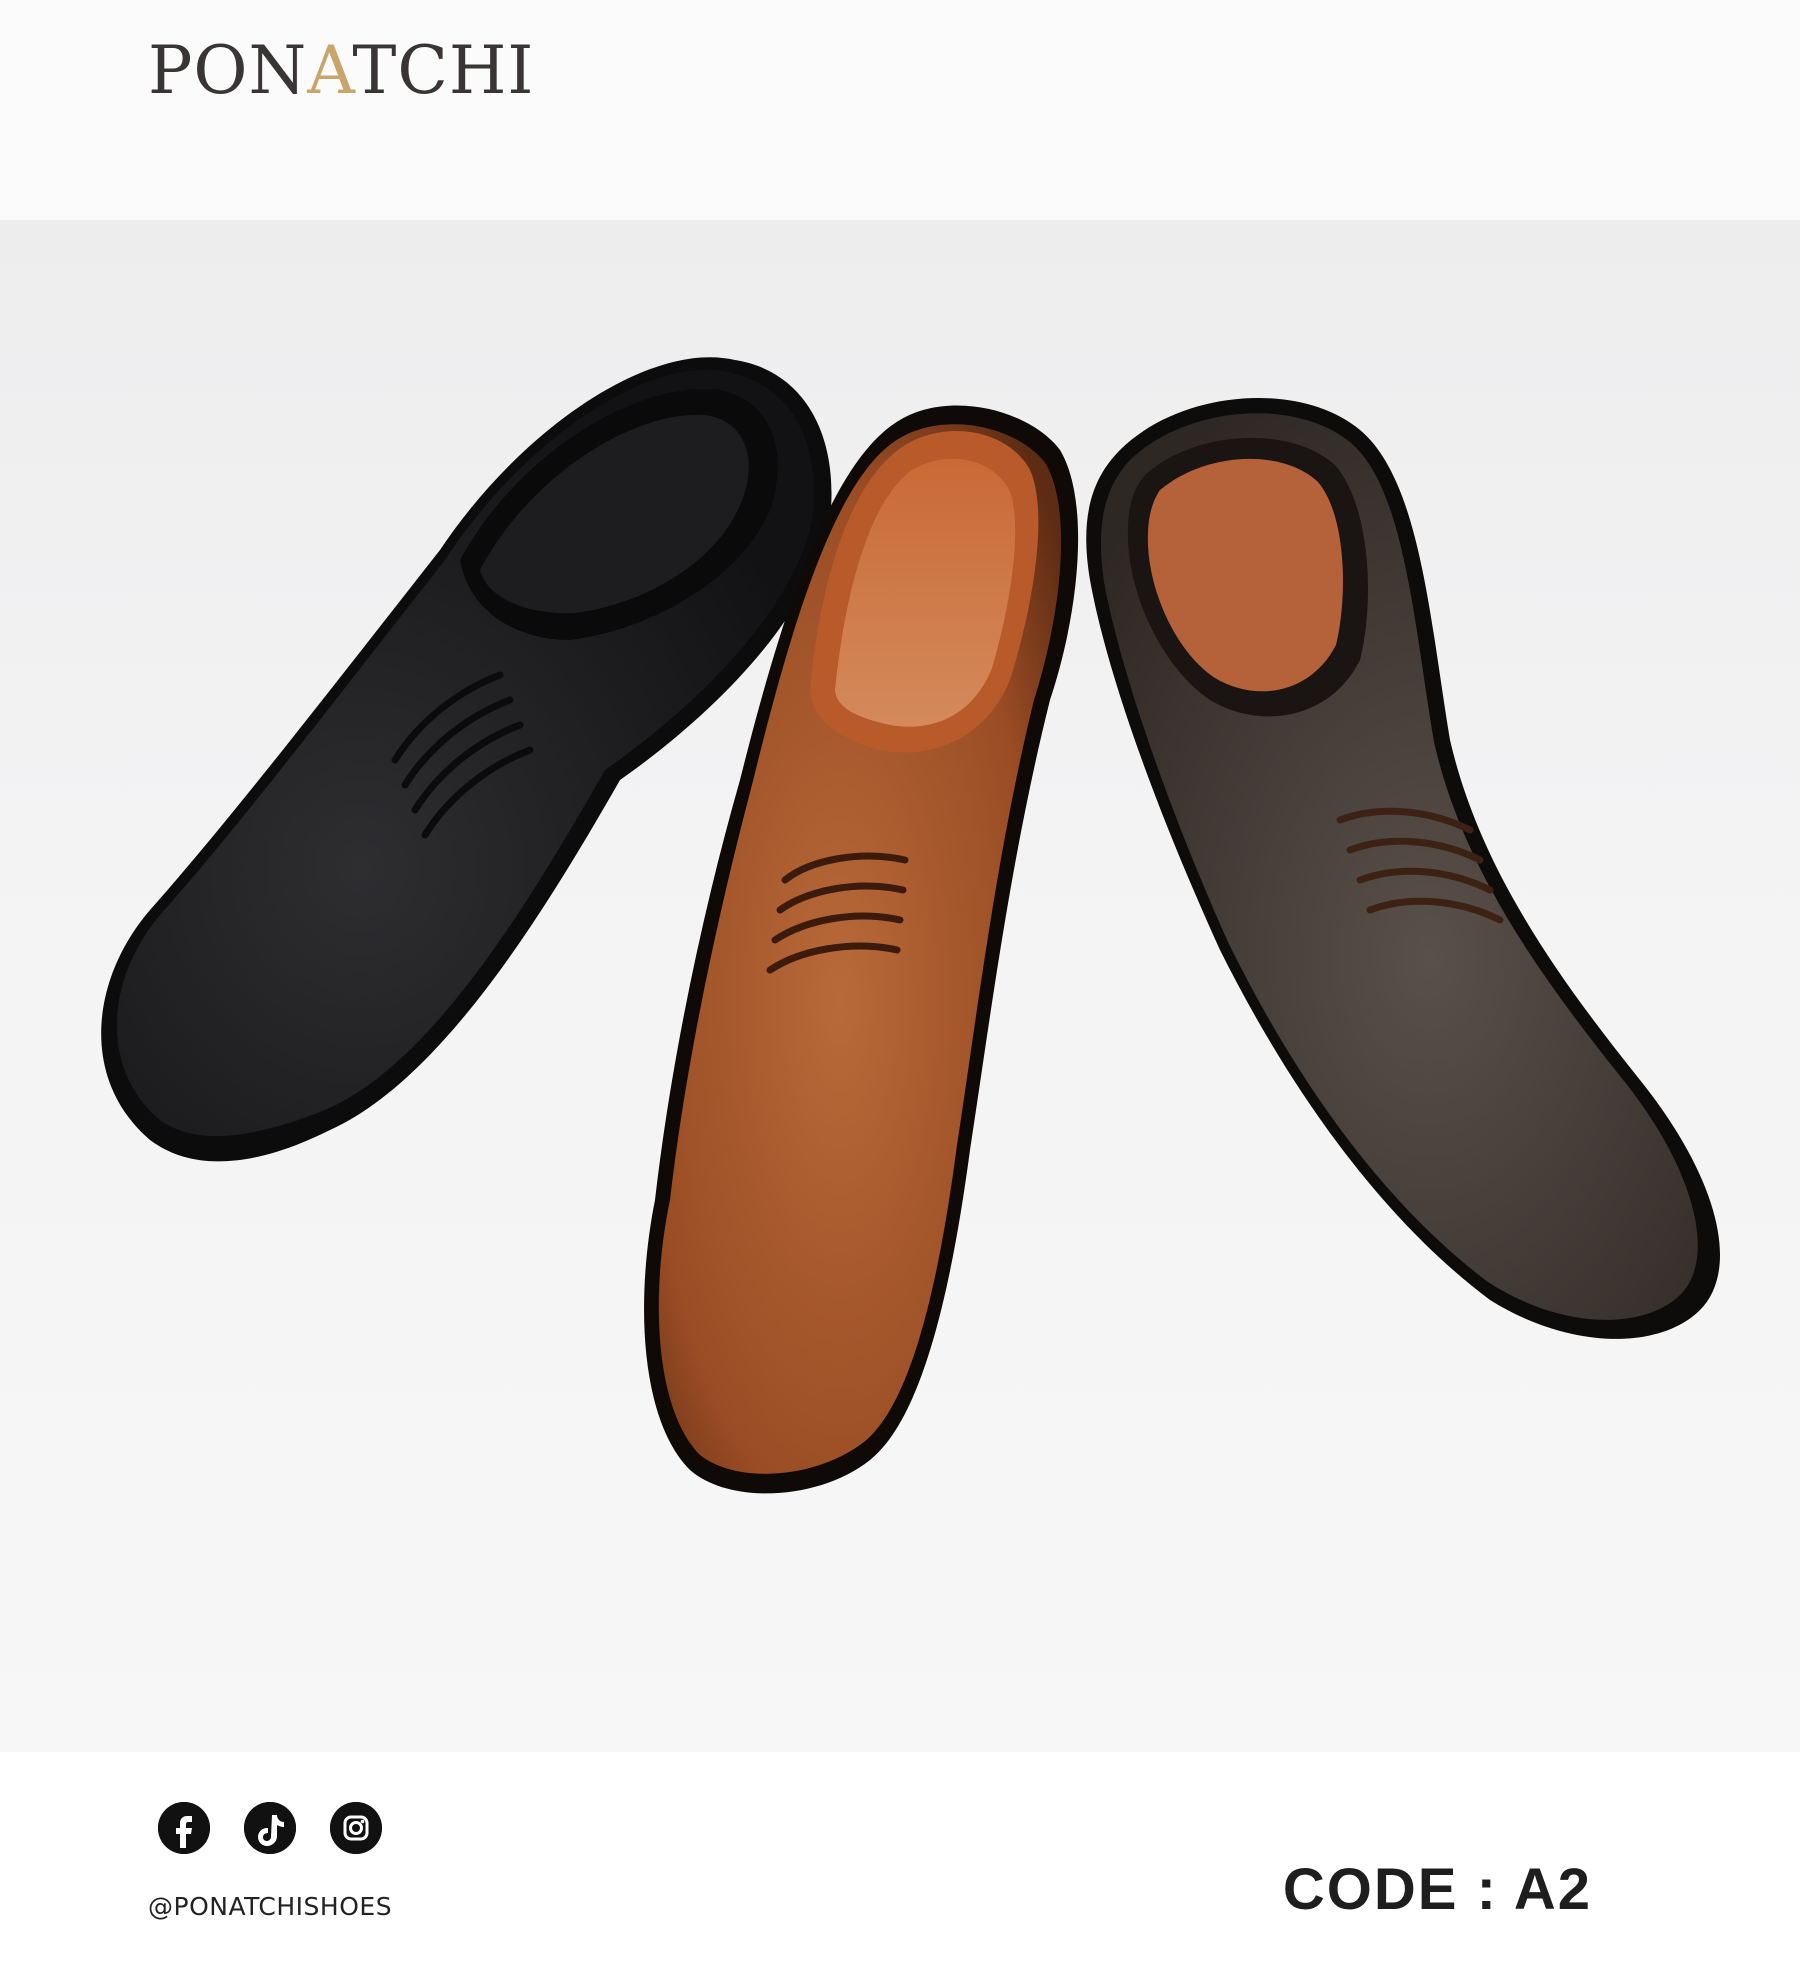 The image size is (1800, 1980). Describe the element at coordinates (270, 1906) in the screenshot. I see `social-handle: @PONATCHISHOES` at that location.